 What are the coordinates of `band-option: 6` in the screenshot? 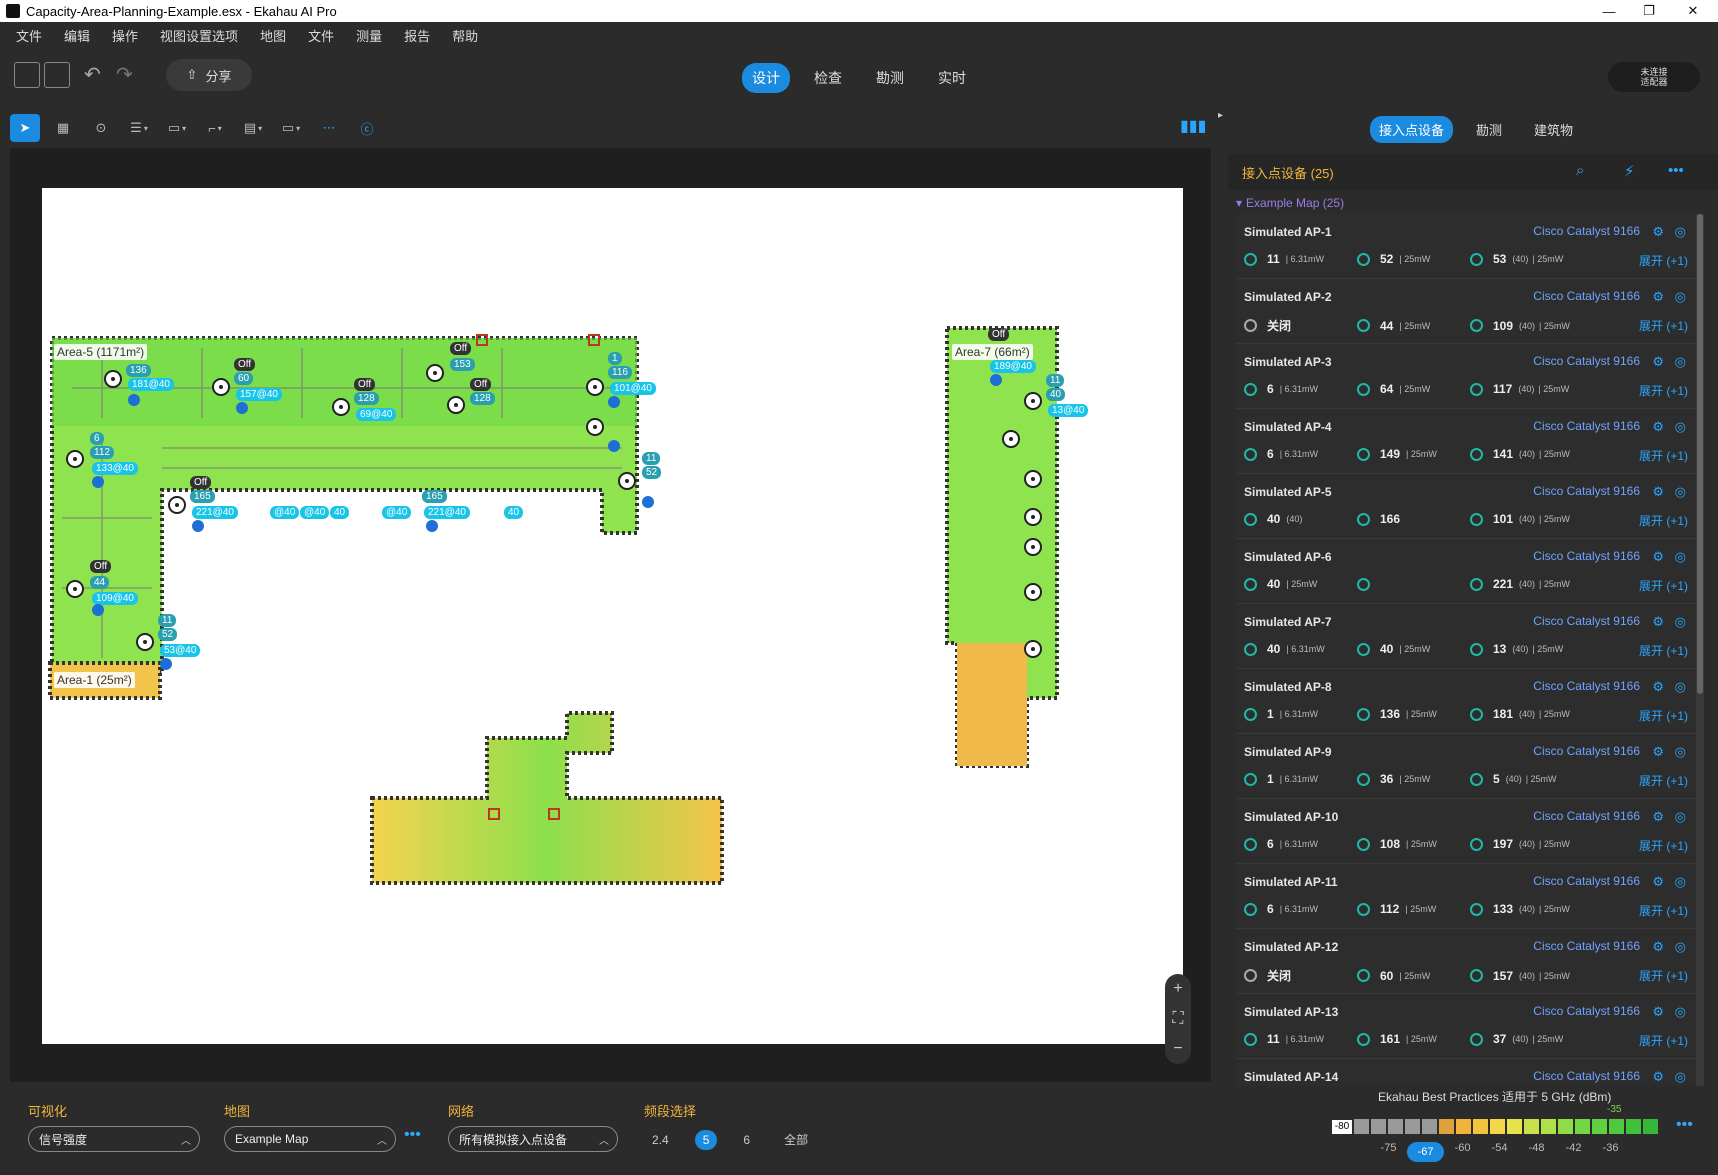 It's located at (746, 1140).